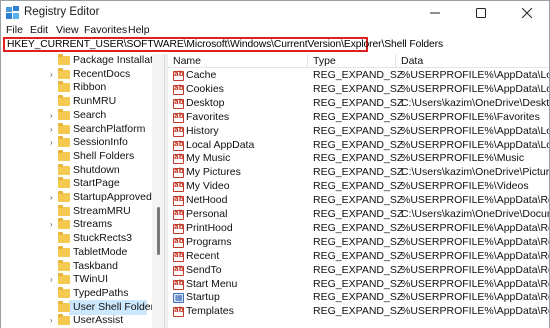 The height and width of the screenshot is (328, 550). Describe the element at coordinates (76, 156) in the screenshot. I see `tree-item: Shell Folders` at that location.